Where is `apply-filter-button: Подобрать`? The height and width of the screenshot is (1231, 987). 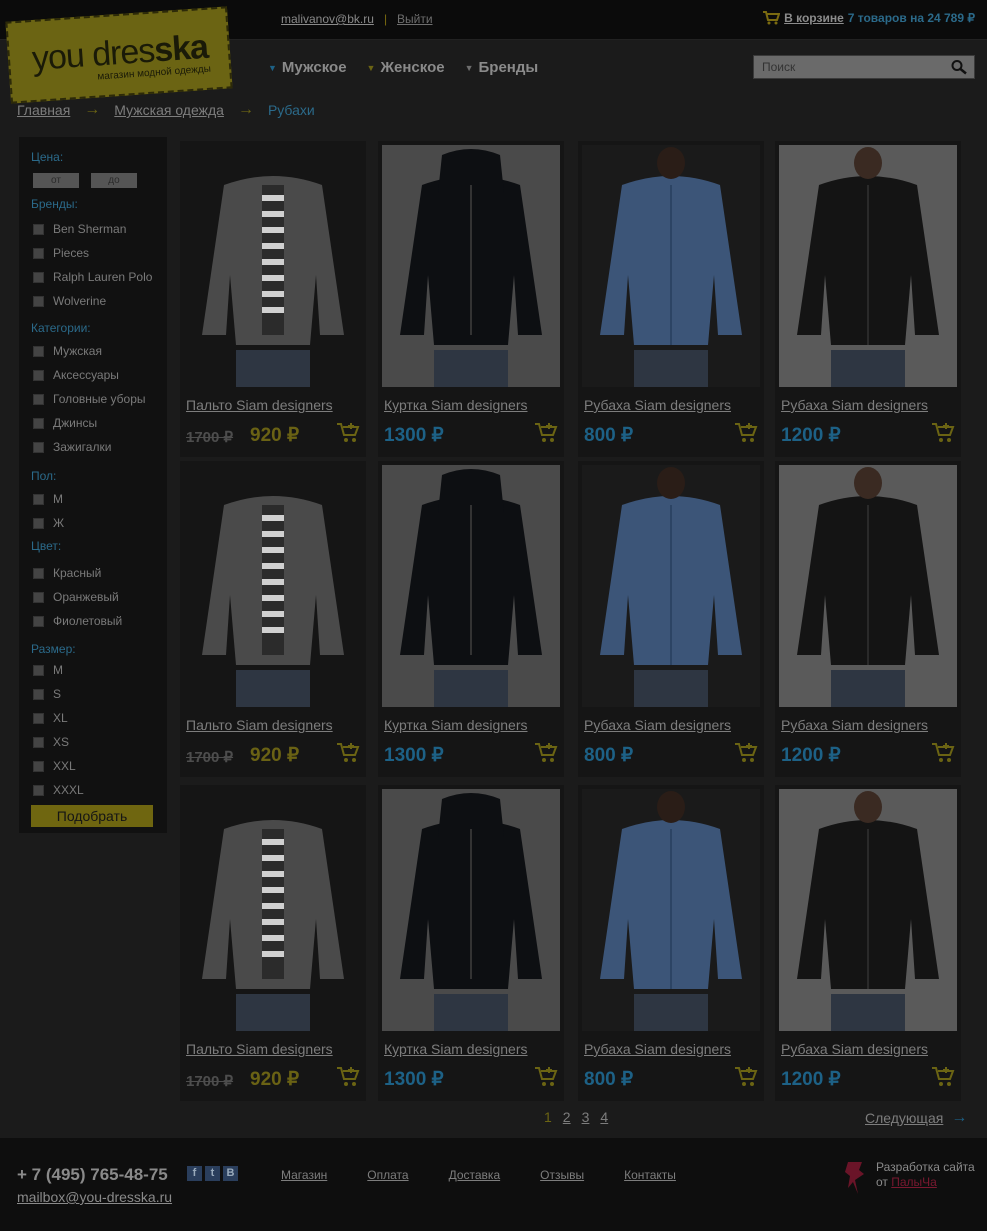 apply-filter-button: Подобрать is located at coordinates (92, 816).